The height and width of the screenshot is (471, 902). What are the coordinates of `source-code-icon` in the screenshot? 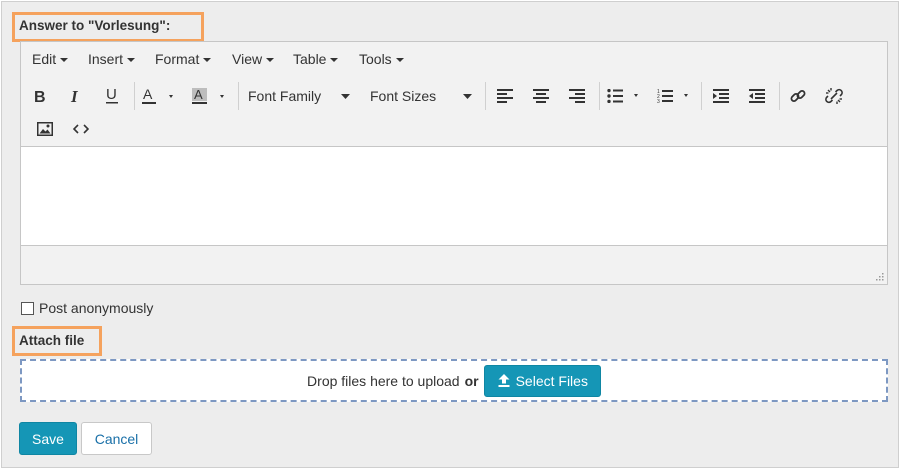 It's located at (81, 129).